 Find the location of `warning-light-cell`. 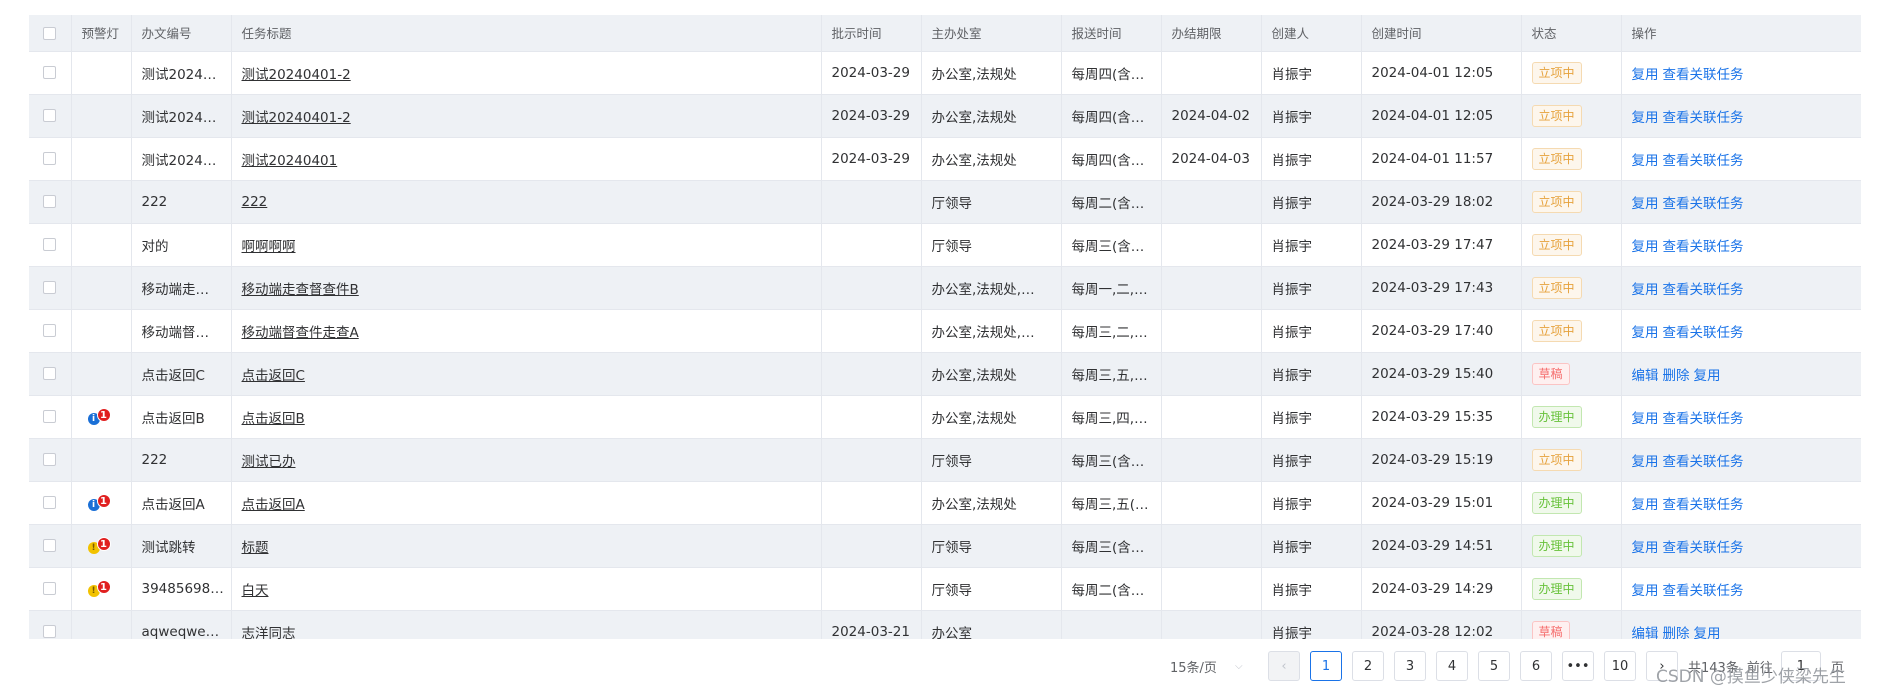

warning-light-cell is located at coordinates (101, 202).